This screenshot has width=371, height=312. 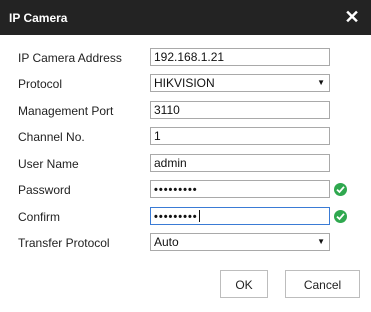 I want to click on transfer-protocol-select: Auto ▼, so click(x=240, y=242).